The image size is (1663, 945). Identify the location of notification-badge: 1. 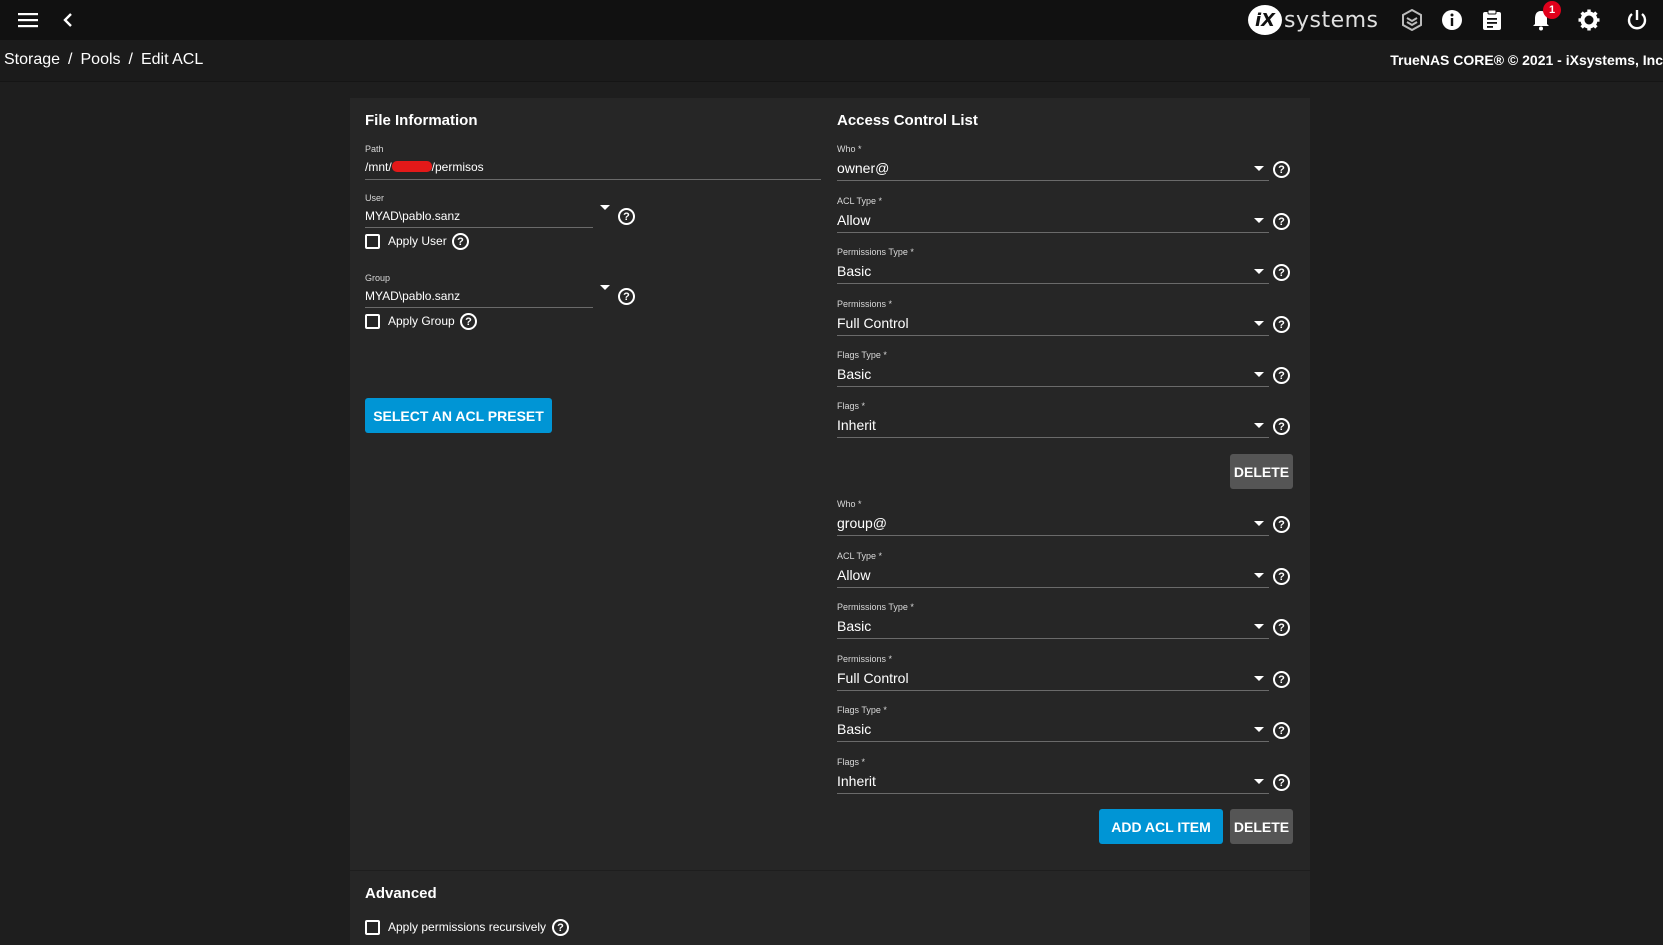
(1552, 10).